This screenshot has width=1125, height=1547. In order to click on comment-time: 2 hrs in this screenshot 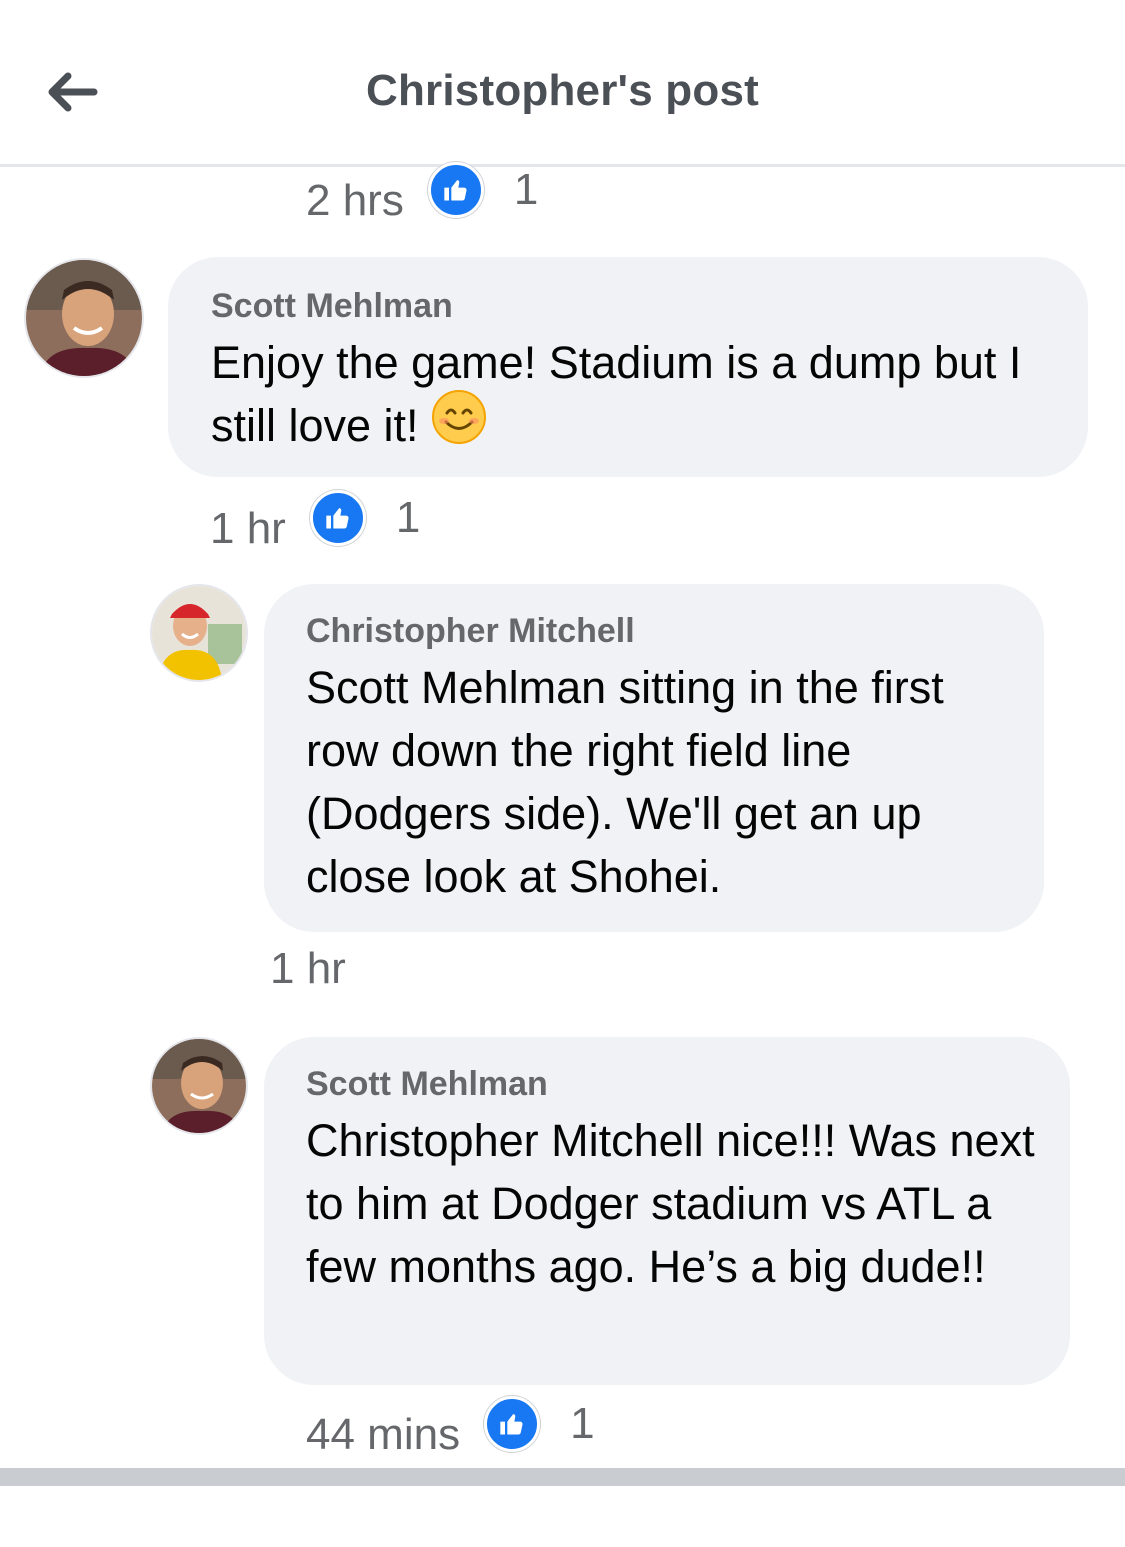, I will do `click(355, 201)`.